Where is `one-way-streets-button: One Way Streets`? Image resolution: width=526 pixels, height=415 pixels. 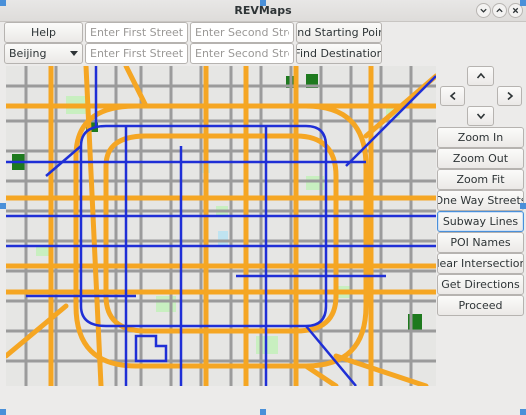 one-way-streets-button: One Way Streets is located at coordinates (480, 200).